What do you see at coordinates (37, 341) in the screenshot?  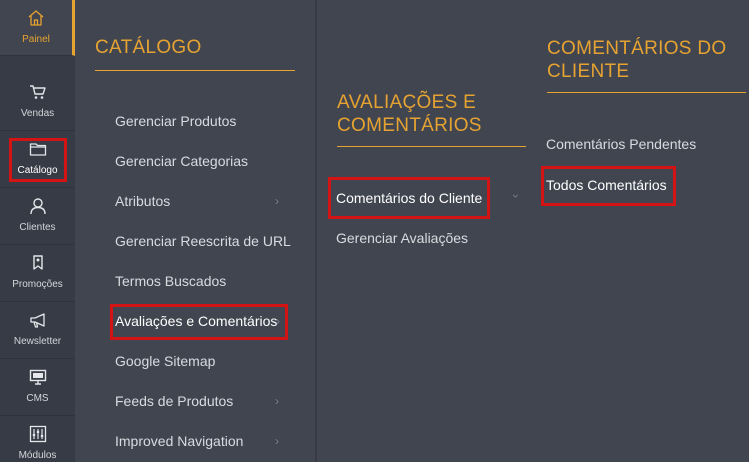 I see `rail-item-label: Newsletter` at bounding box center [37, 341].